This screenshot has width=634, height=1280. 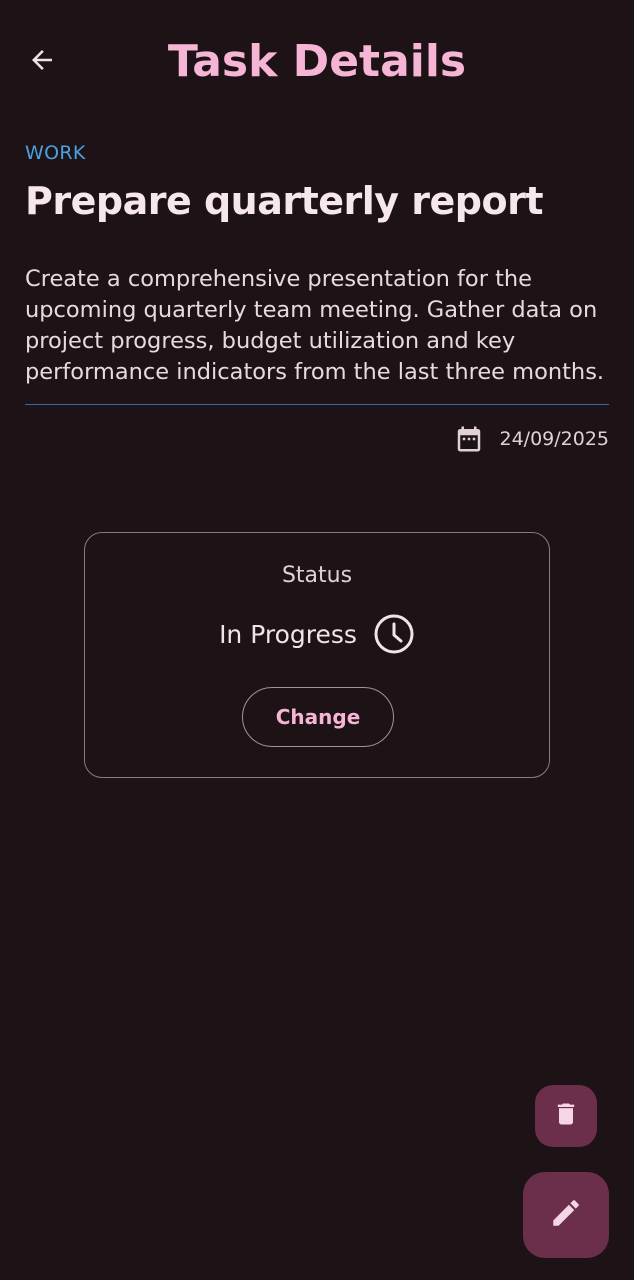 I want to click on status-label: Status, so click(x=317, y=575).